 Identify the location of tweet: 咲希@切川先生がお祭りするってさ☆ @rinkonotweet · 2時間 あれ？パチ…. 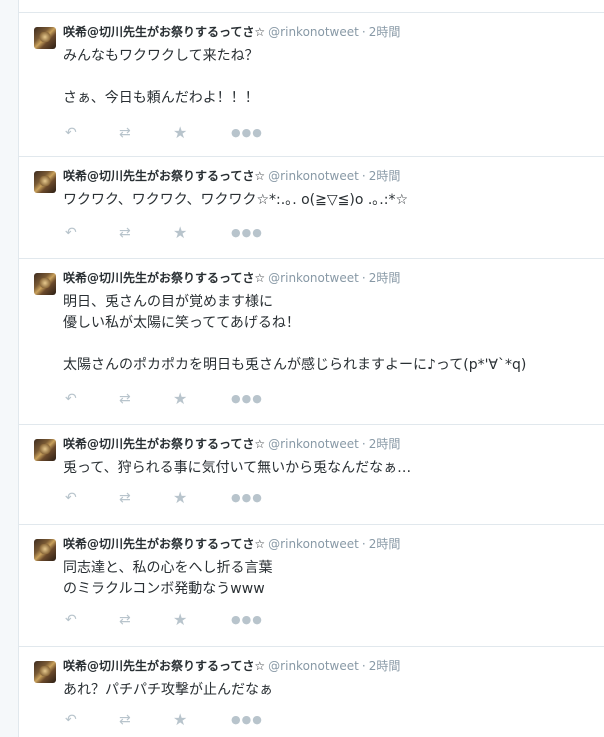
(311, 691).